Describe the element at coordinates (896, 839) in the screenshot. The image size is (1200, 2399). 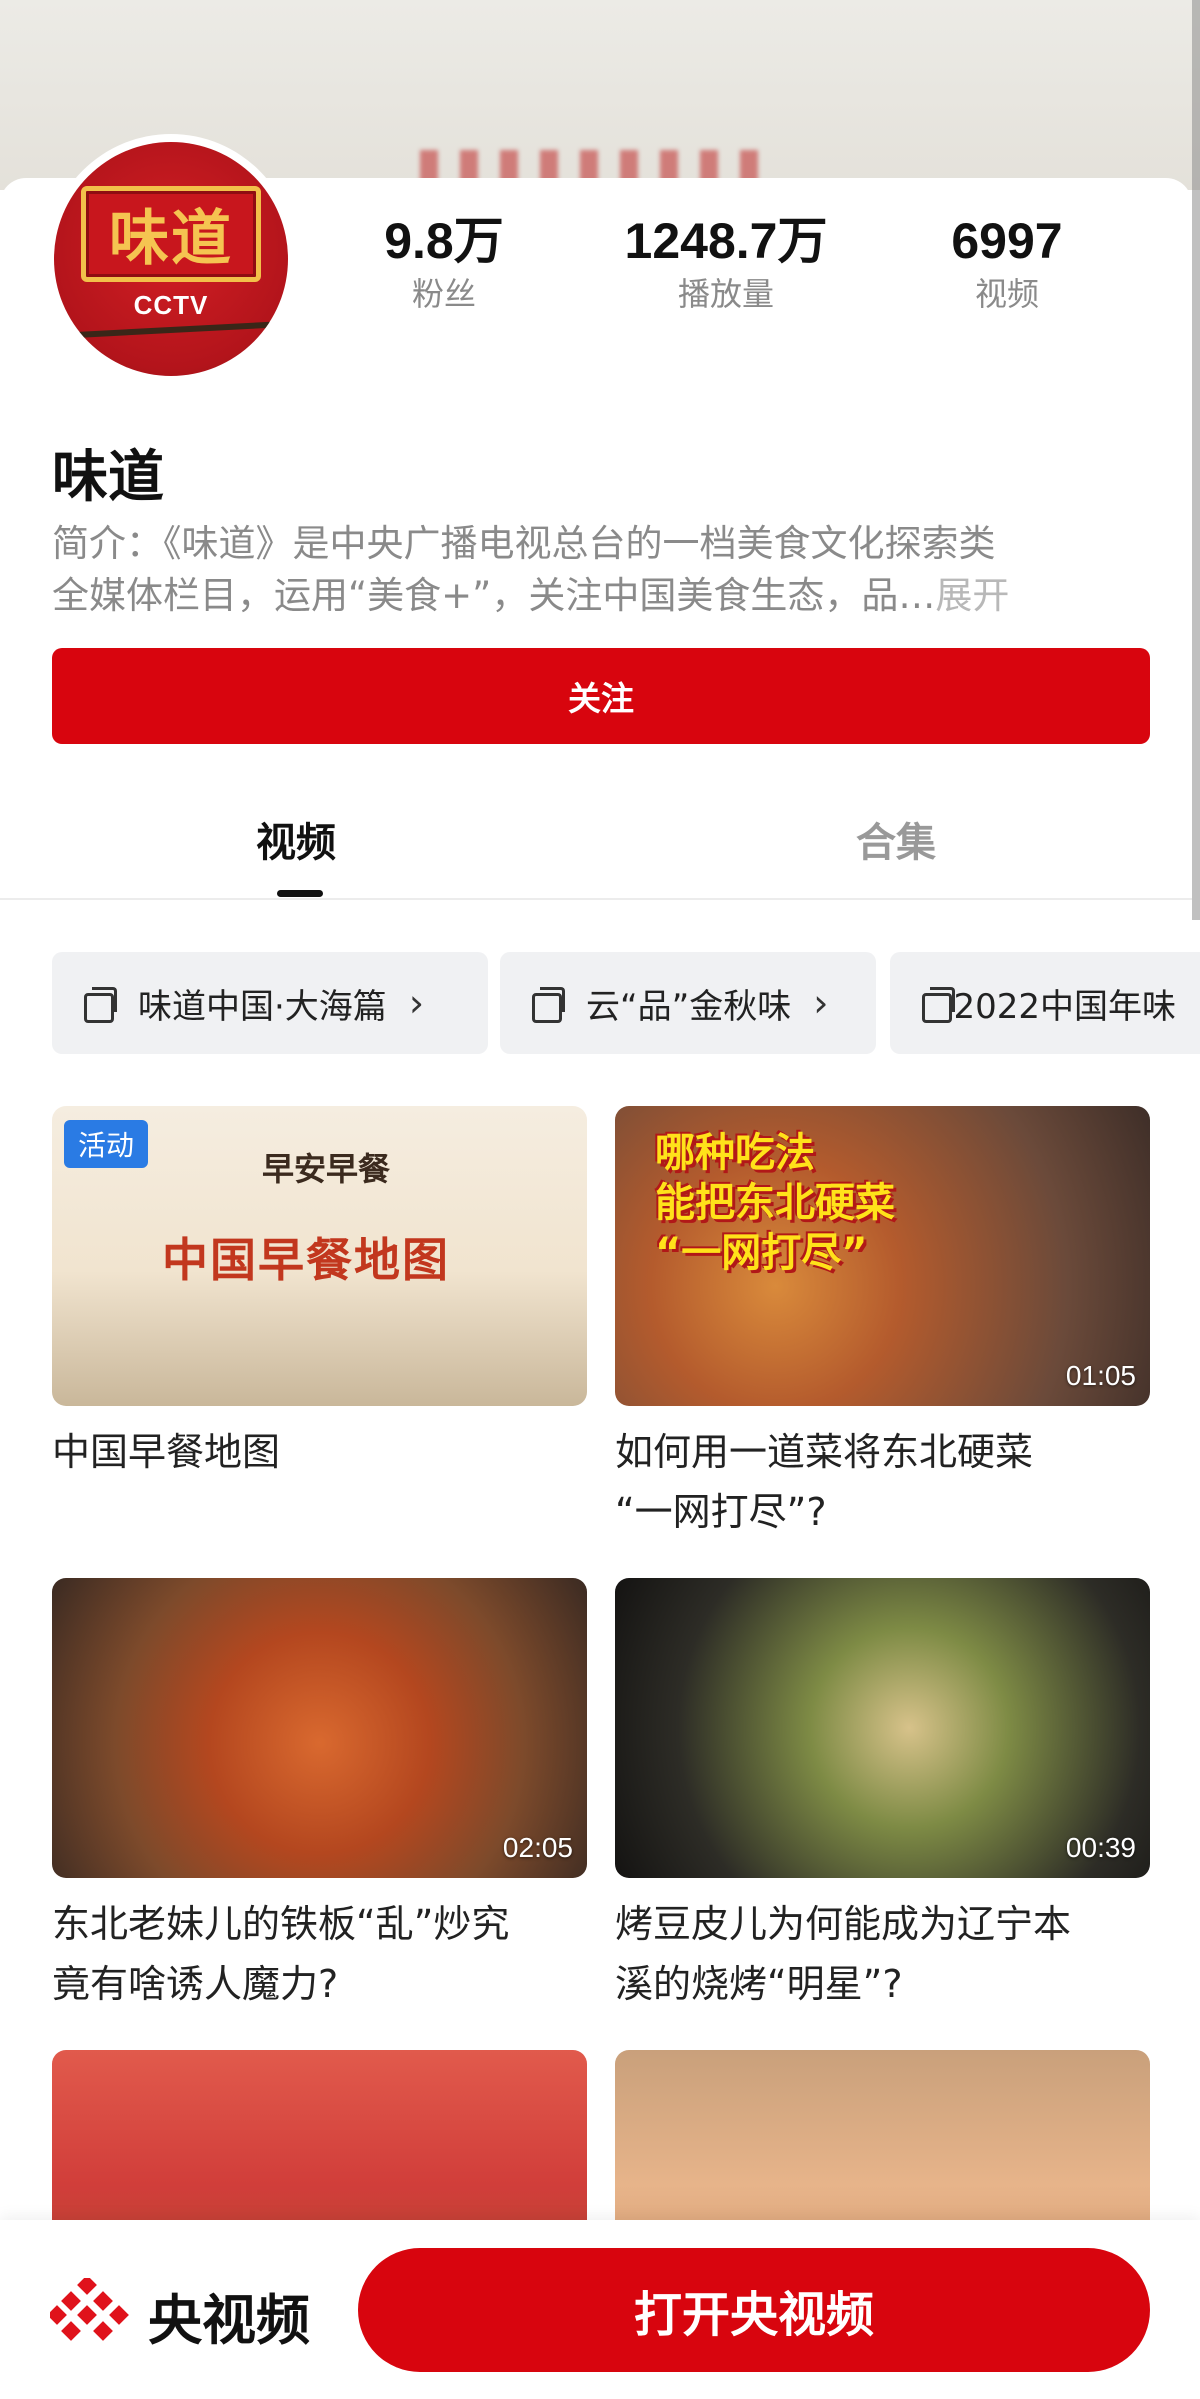
I see `tab-collections: 合集` at that location.